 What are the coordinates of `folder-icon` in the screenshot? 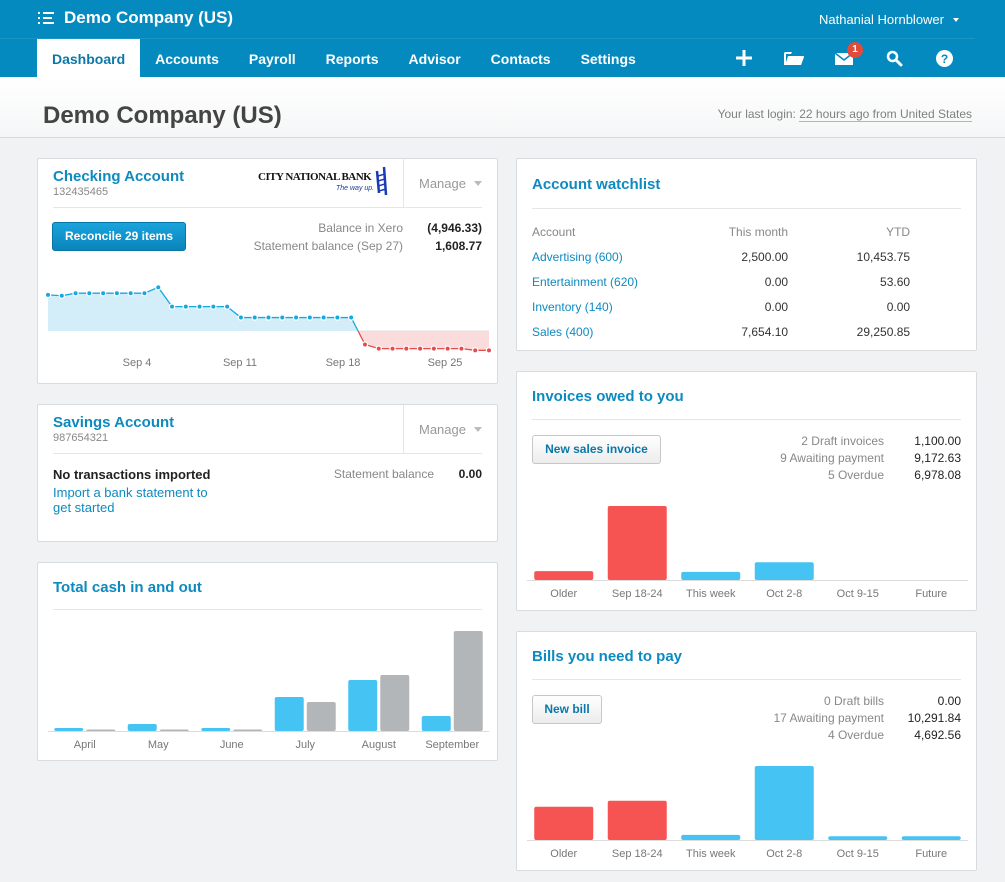 It's located at (794, 58).